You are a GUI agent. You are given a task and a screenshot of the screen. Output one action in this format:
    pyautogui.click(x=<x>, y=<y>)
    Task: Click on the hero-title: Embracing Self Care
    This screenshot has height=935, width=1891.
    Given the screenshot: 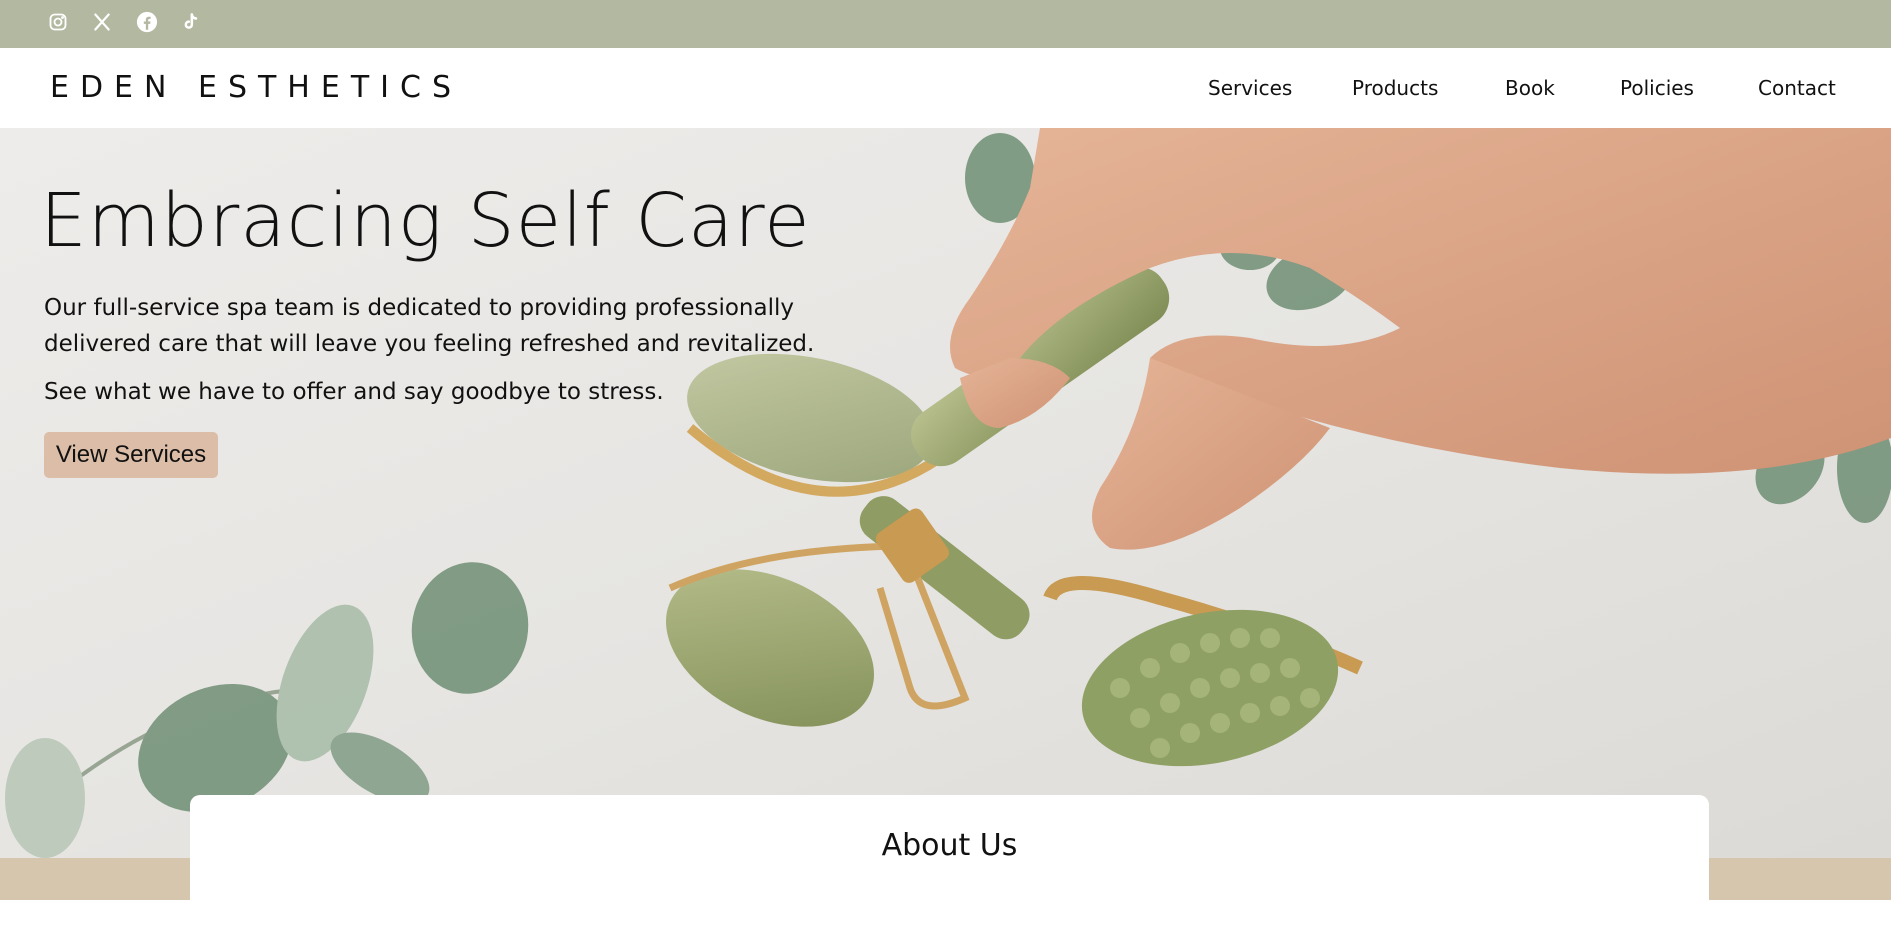 What is the action you would take?
    pyautogui.click(x=425, y=221)
    